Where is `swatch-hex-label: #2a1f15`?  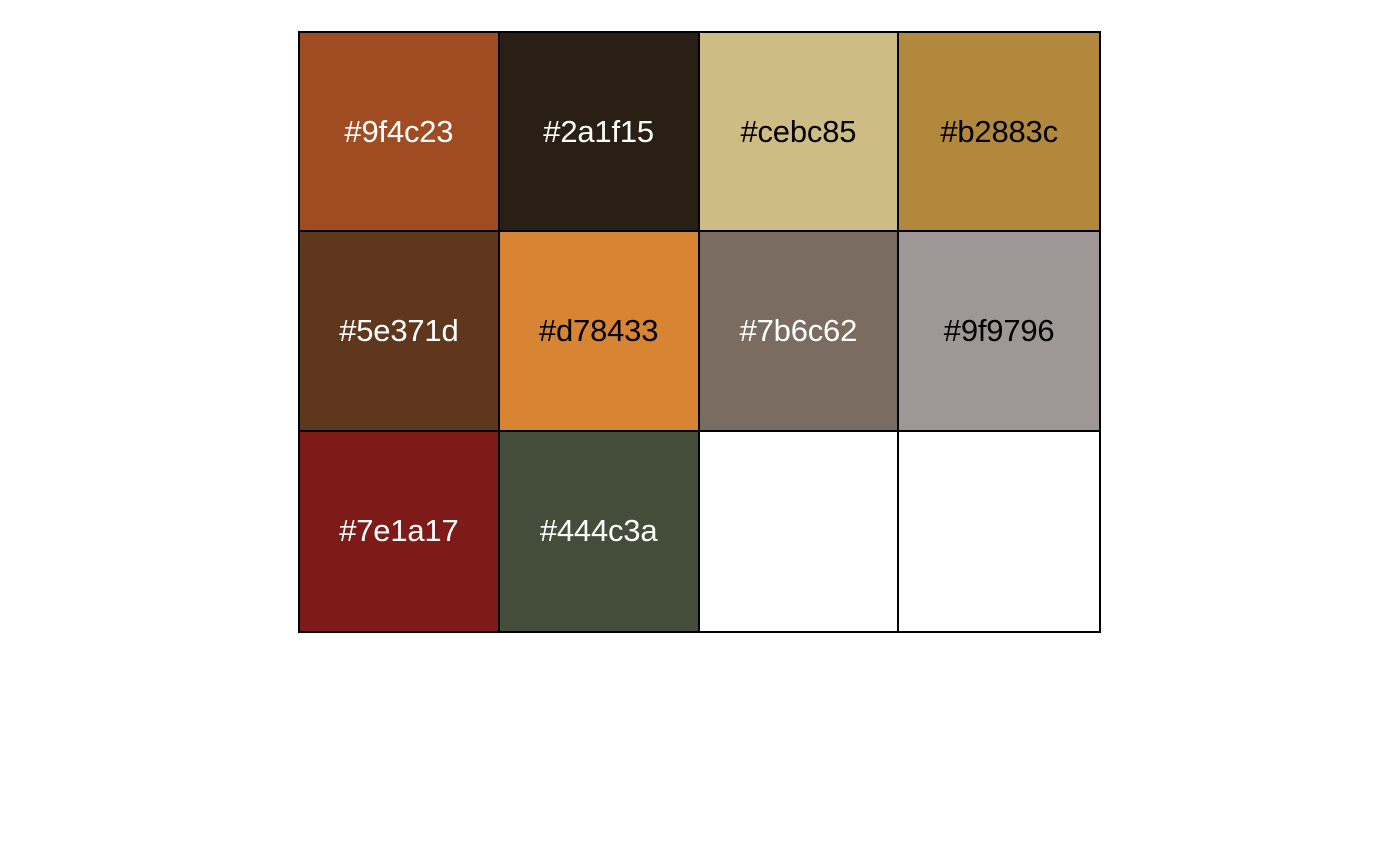
swatch-hex-label: #2a1f15 is located at coordinates (598, 131).